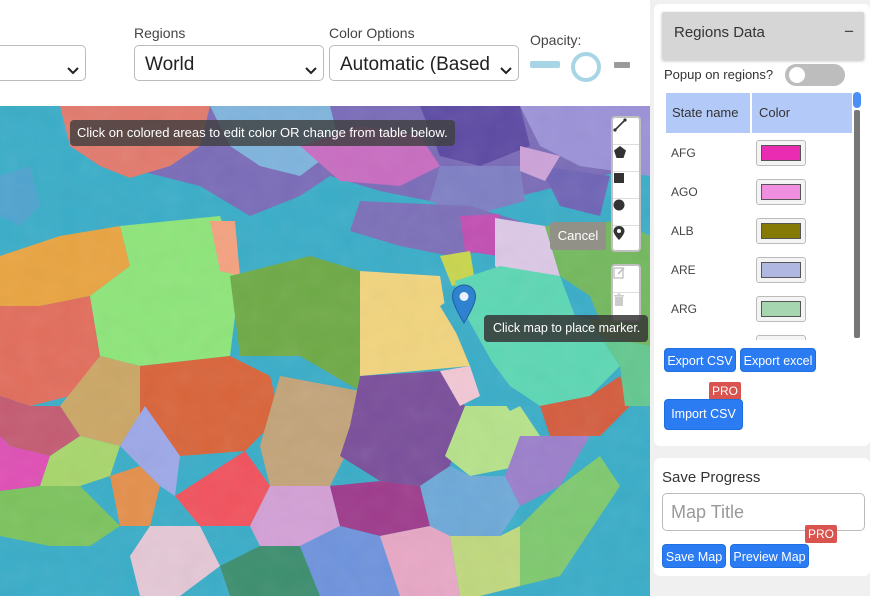 The width and height of the screenshot is (870, 596). I want to click on state-code: AGO, so click(684, 192).